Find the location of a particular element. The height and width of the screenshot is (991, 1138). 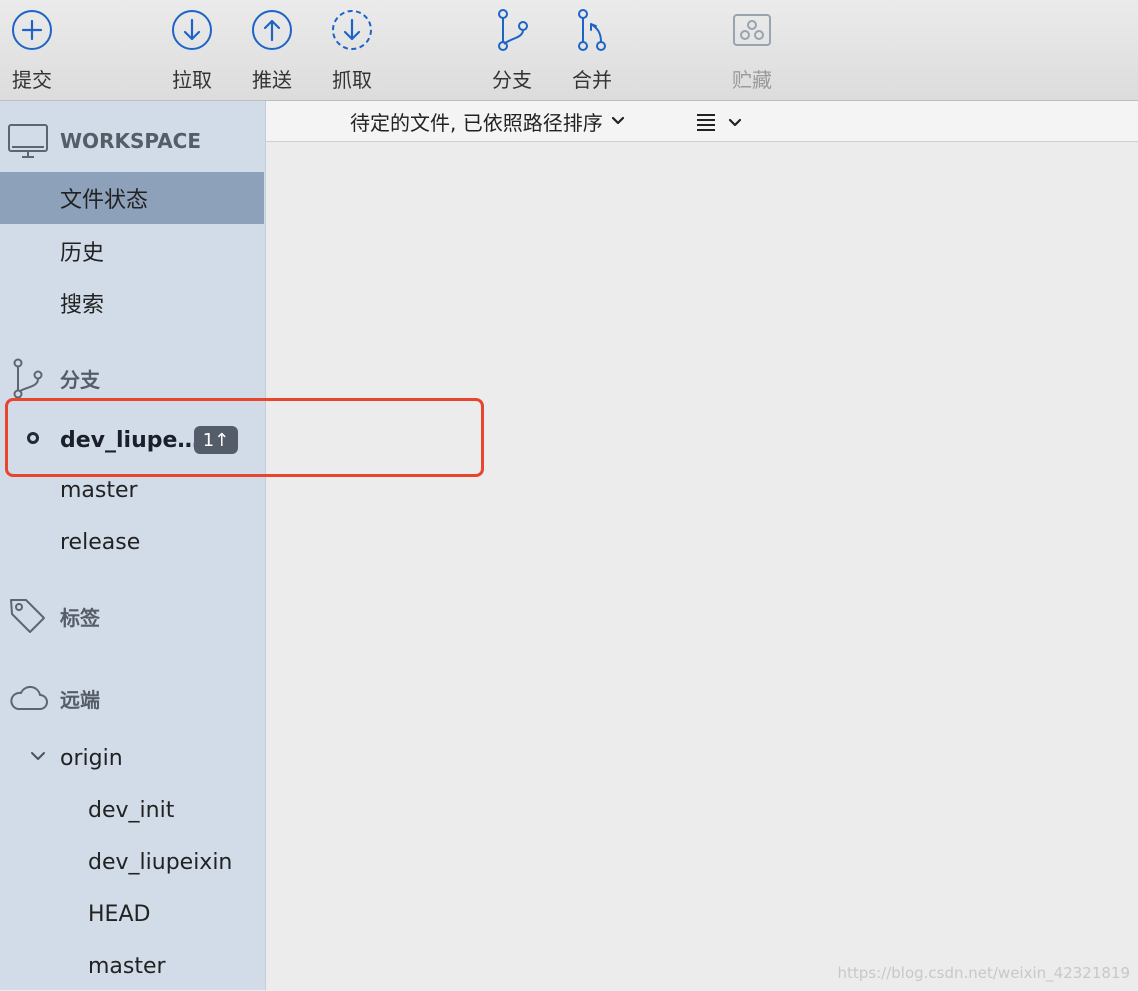

workspace-header-label: WORKSPACE is located at coordinates (131, 141).